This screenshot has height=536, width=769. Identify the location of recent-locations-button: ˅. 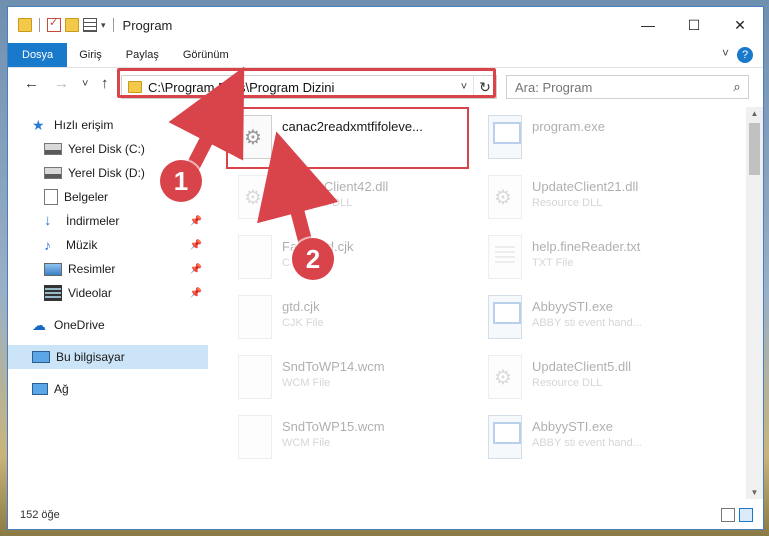
(85, 84).